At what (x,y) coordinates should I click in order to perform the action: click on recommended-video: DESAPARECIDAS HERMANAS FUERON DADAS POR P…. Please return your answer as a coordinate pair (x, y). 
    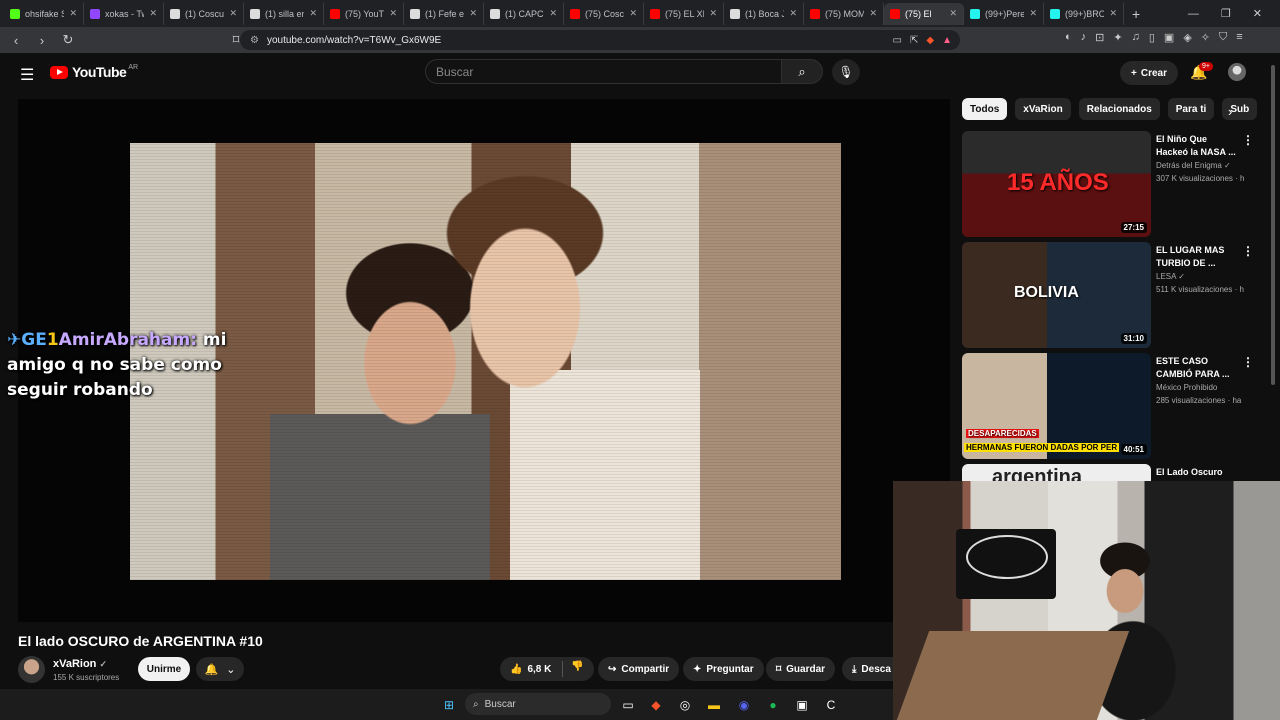
    Looking at the image, I should click on (1112, 406).